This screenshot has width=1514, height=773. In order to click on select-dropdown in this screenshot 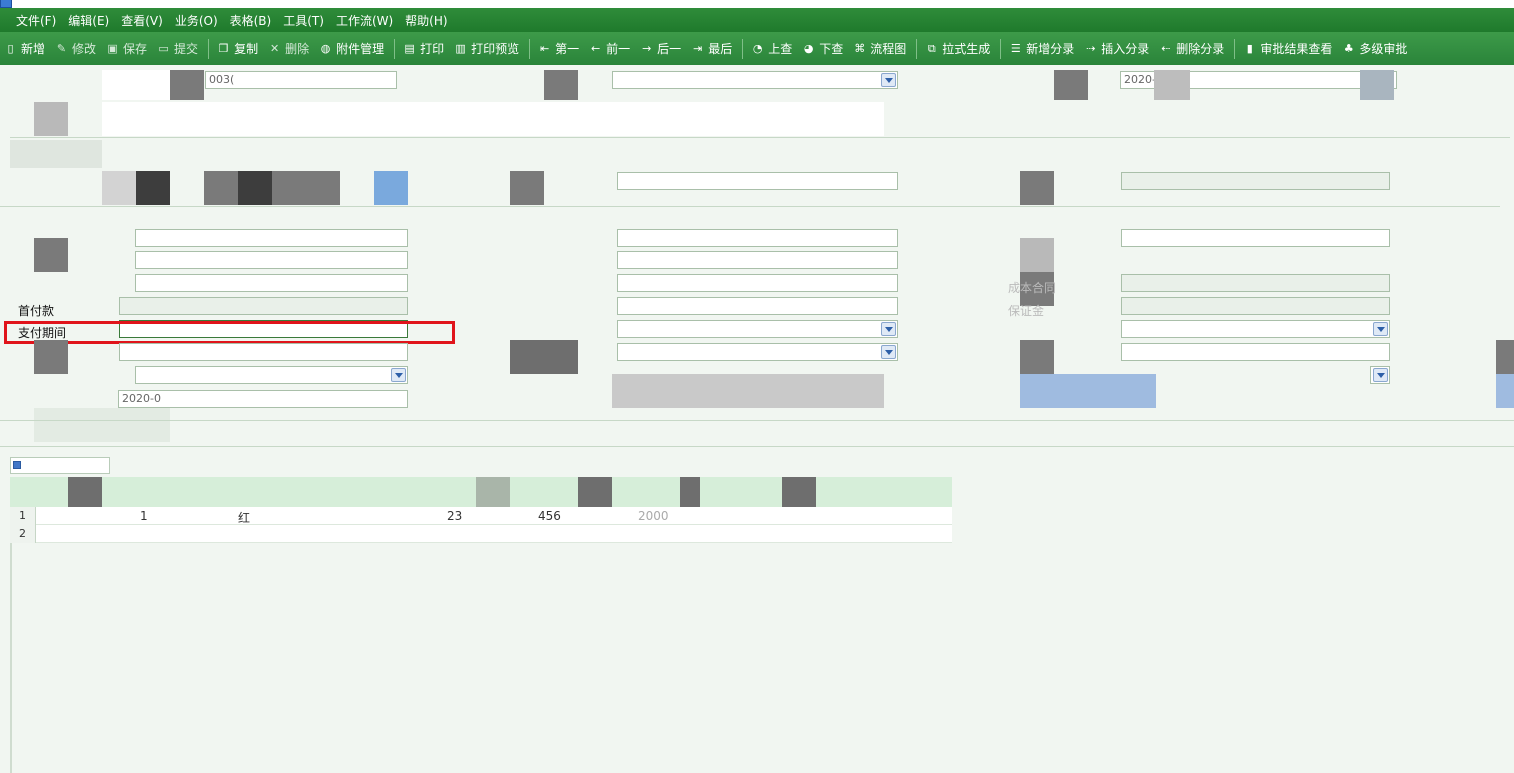, I will do `click(1255, 329)`.